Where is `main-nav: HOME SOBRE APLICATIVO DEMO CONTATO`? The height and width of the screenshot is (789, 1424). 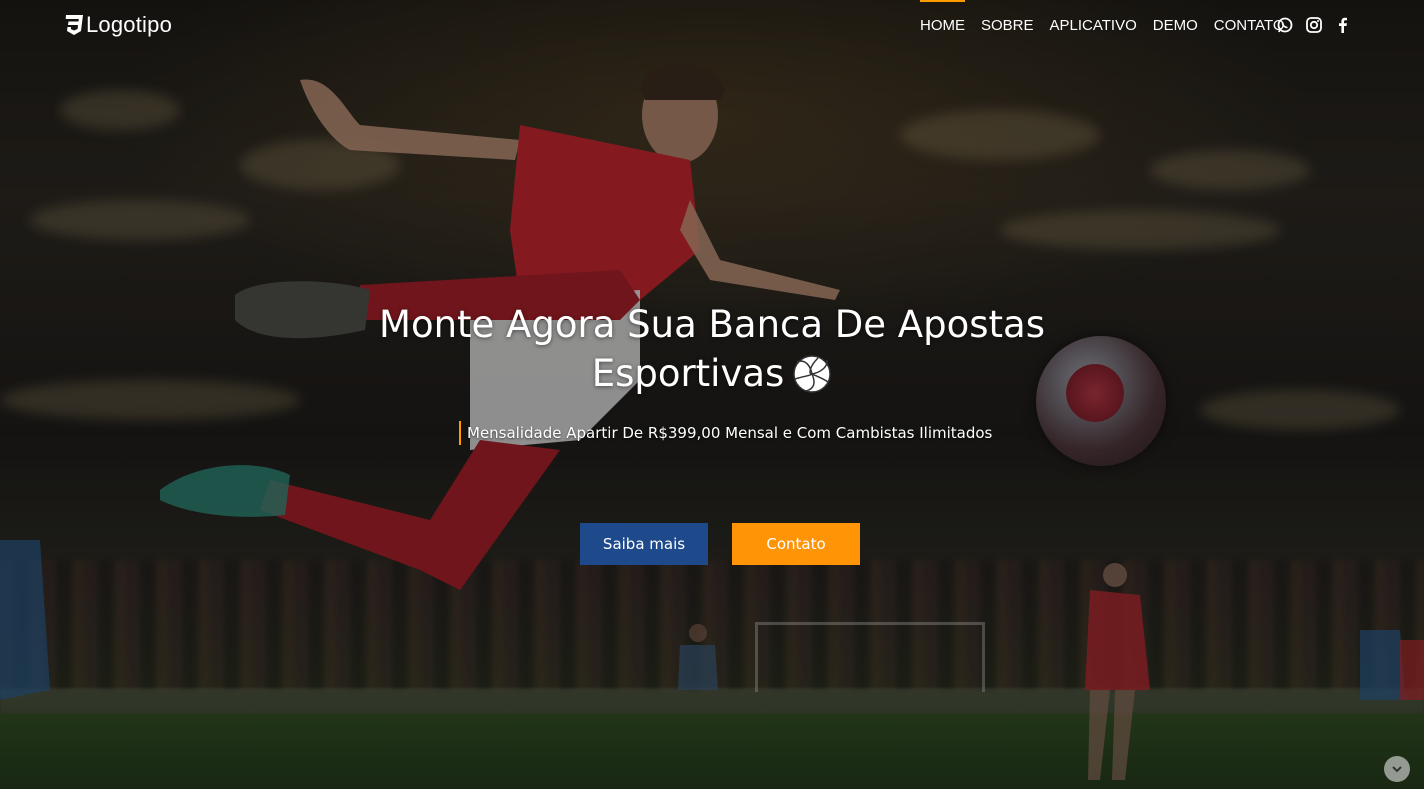
main-nav: HOME SOBRE APLICATIVO DEMO CONTATO is located at coordinates (1102, 26).